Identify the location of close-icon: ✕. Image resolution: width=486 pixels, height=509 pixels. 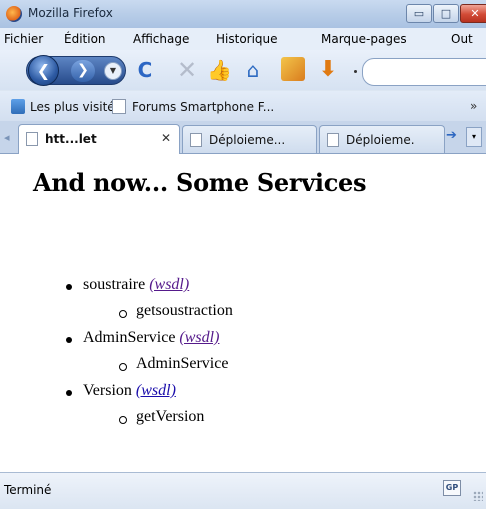
(475, 13).